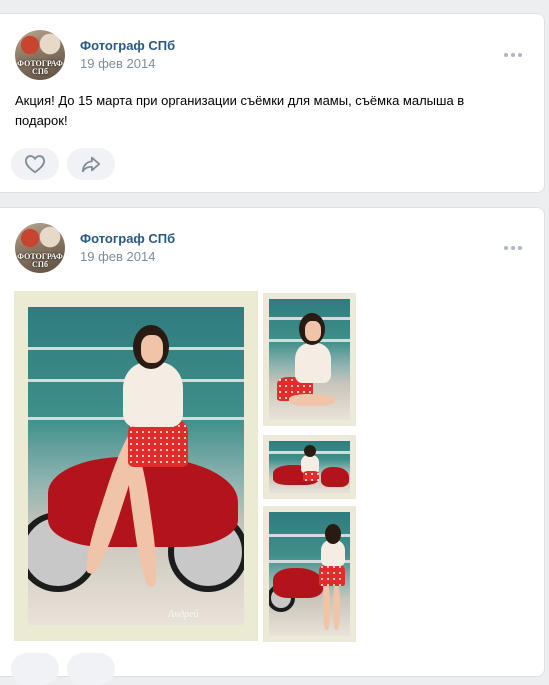 The width and height of the screenshot is (549, 685). I want to click on photo-signature: Андрей, so click(183, 614).